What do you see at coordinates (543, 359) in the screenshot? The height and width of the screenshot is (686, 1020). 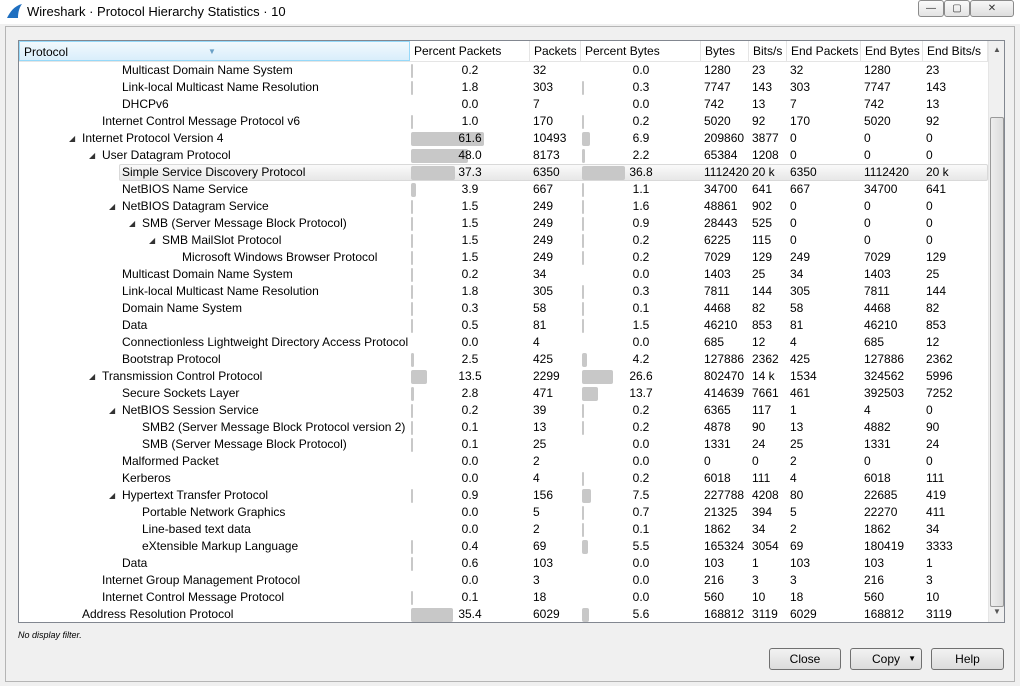 I see `packets: 425` at bounding box center [543, 359].